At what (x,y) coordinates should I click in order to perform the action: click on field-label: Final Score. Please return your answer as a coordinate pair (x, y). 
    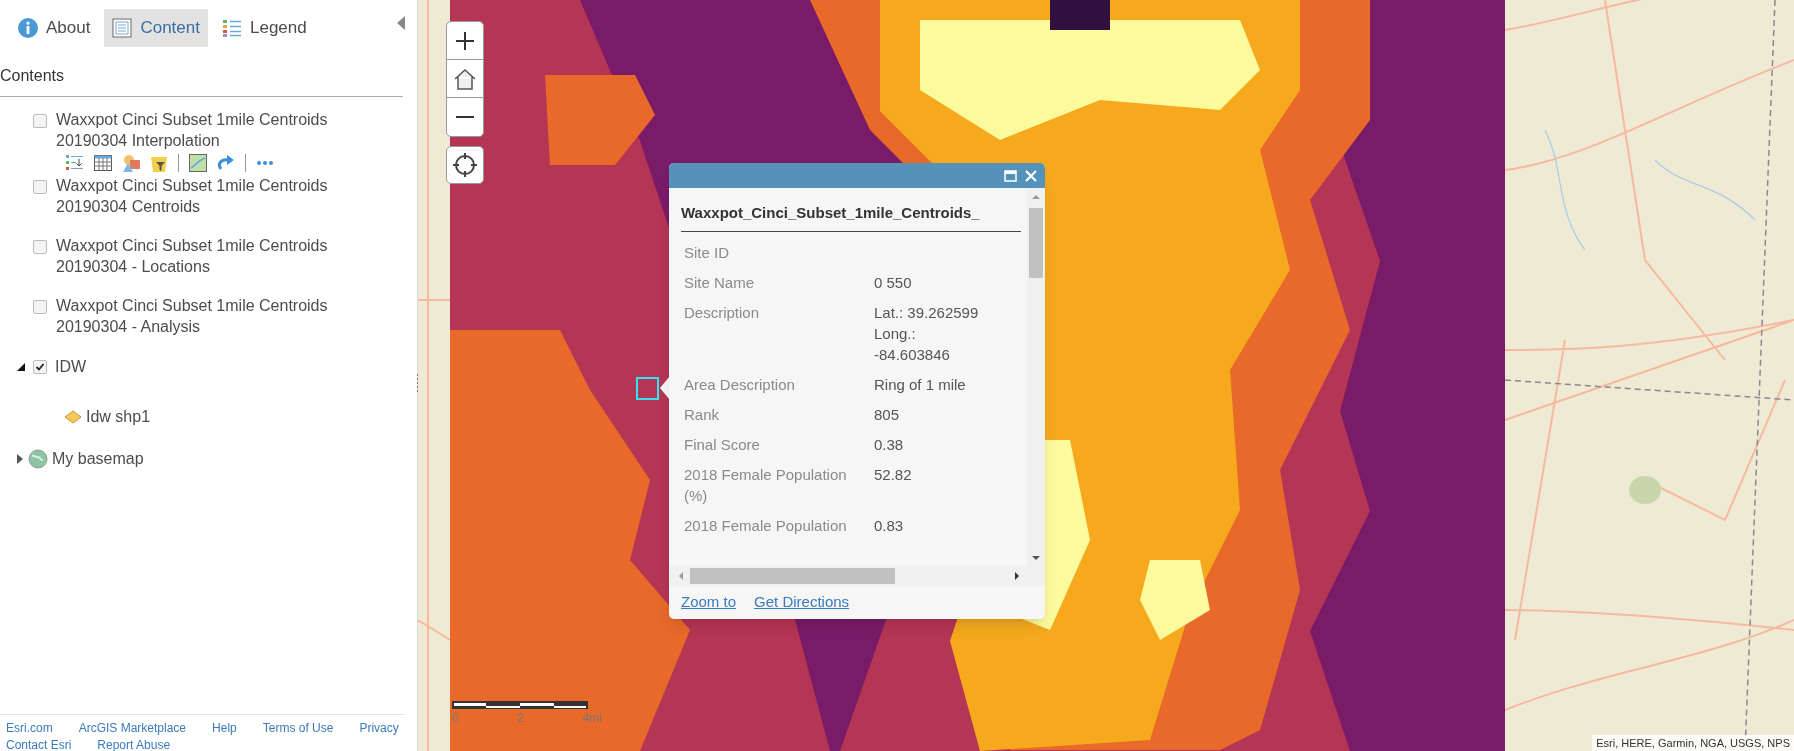
    Looking at the image, I should click on (722, 444).